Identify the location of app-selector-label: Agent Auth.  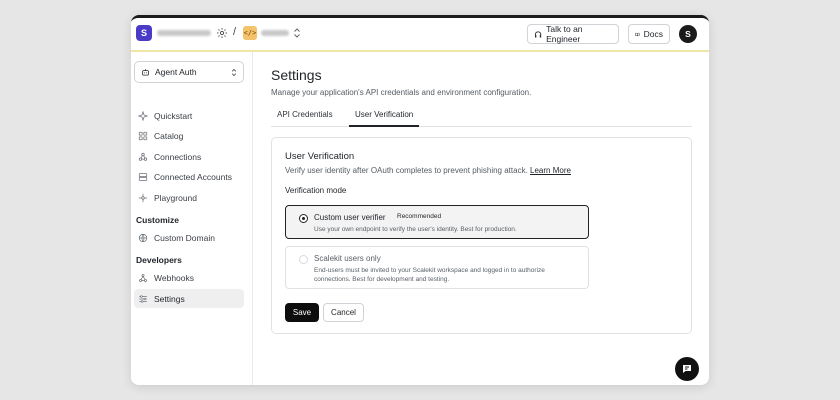
(176, 72).